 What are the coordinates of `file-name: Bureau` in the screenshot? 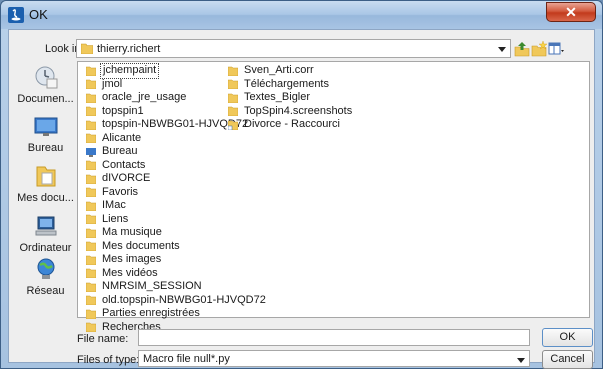 It's located at (120, 151).